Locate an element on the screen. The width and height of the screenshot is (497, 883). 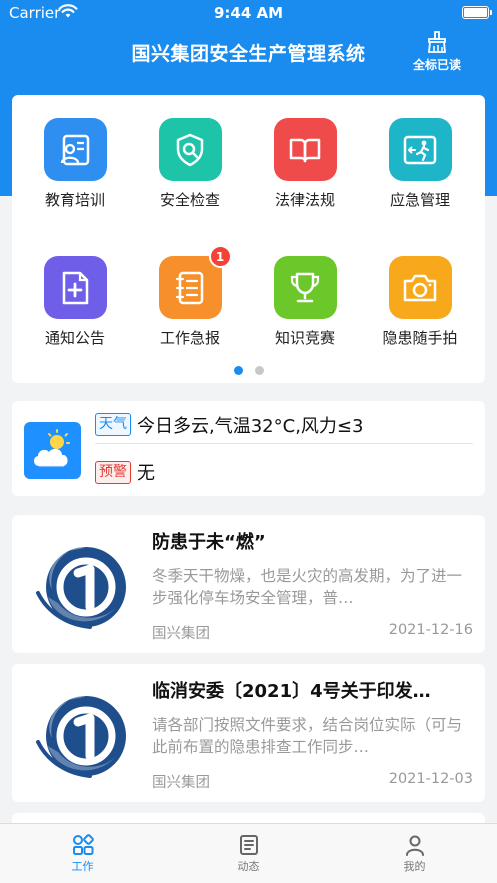
tab-news: 动态 is located at coordinates (248, 853).